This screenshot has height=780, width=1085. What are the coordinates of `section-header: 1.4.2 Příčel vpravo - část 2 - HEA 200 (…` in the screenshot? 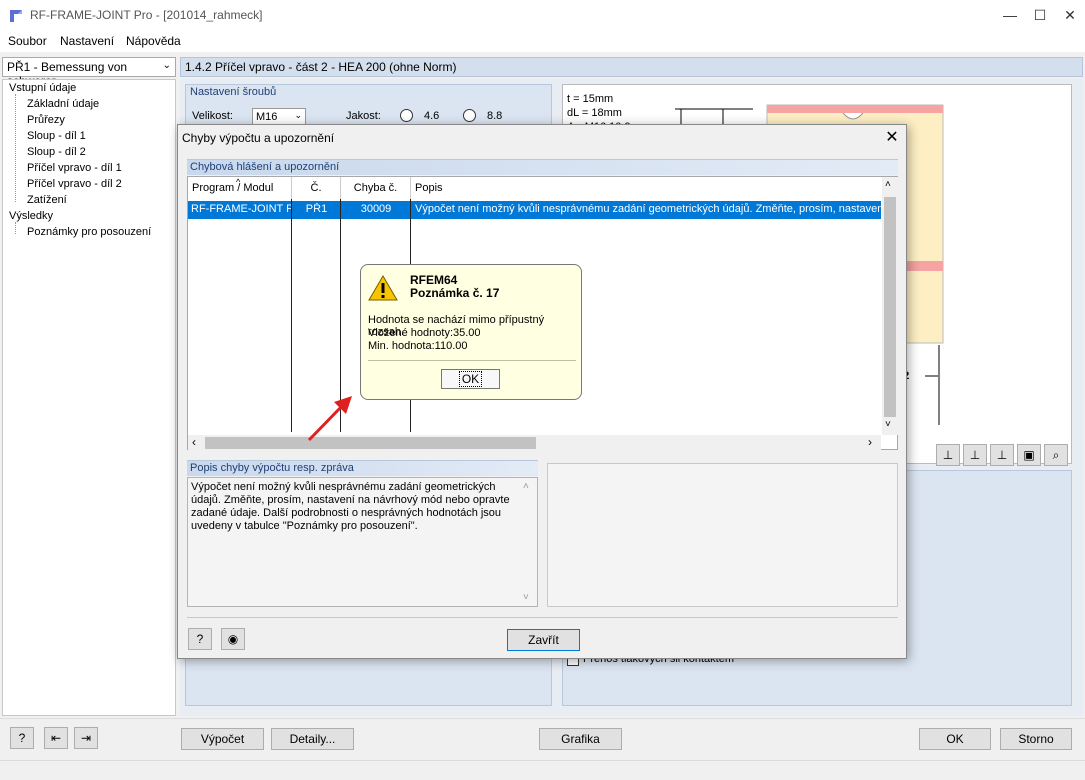 It's located at (631, 67).